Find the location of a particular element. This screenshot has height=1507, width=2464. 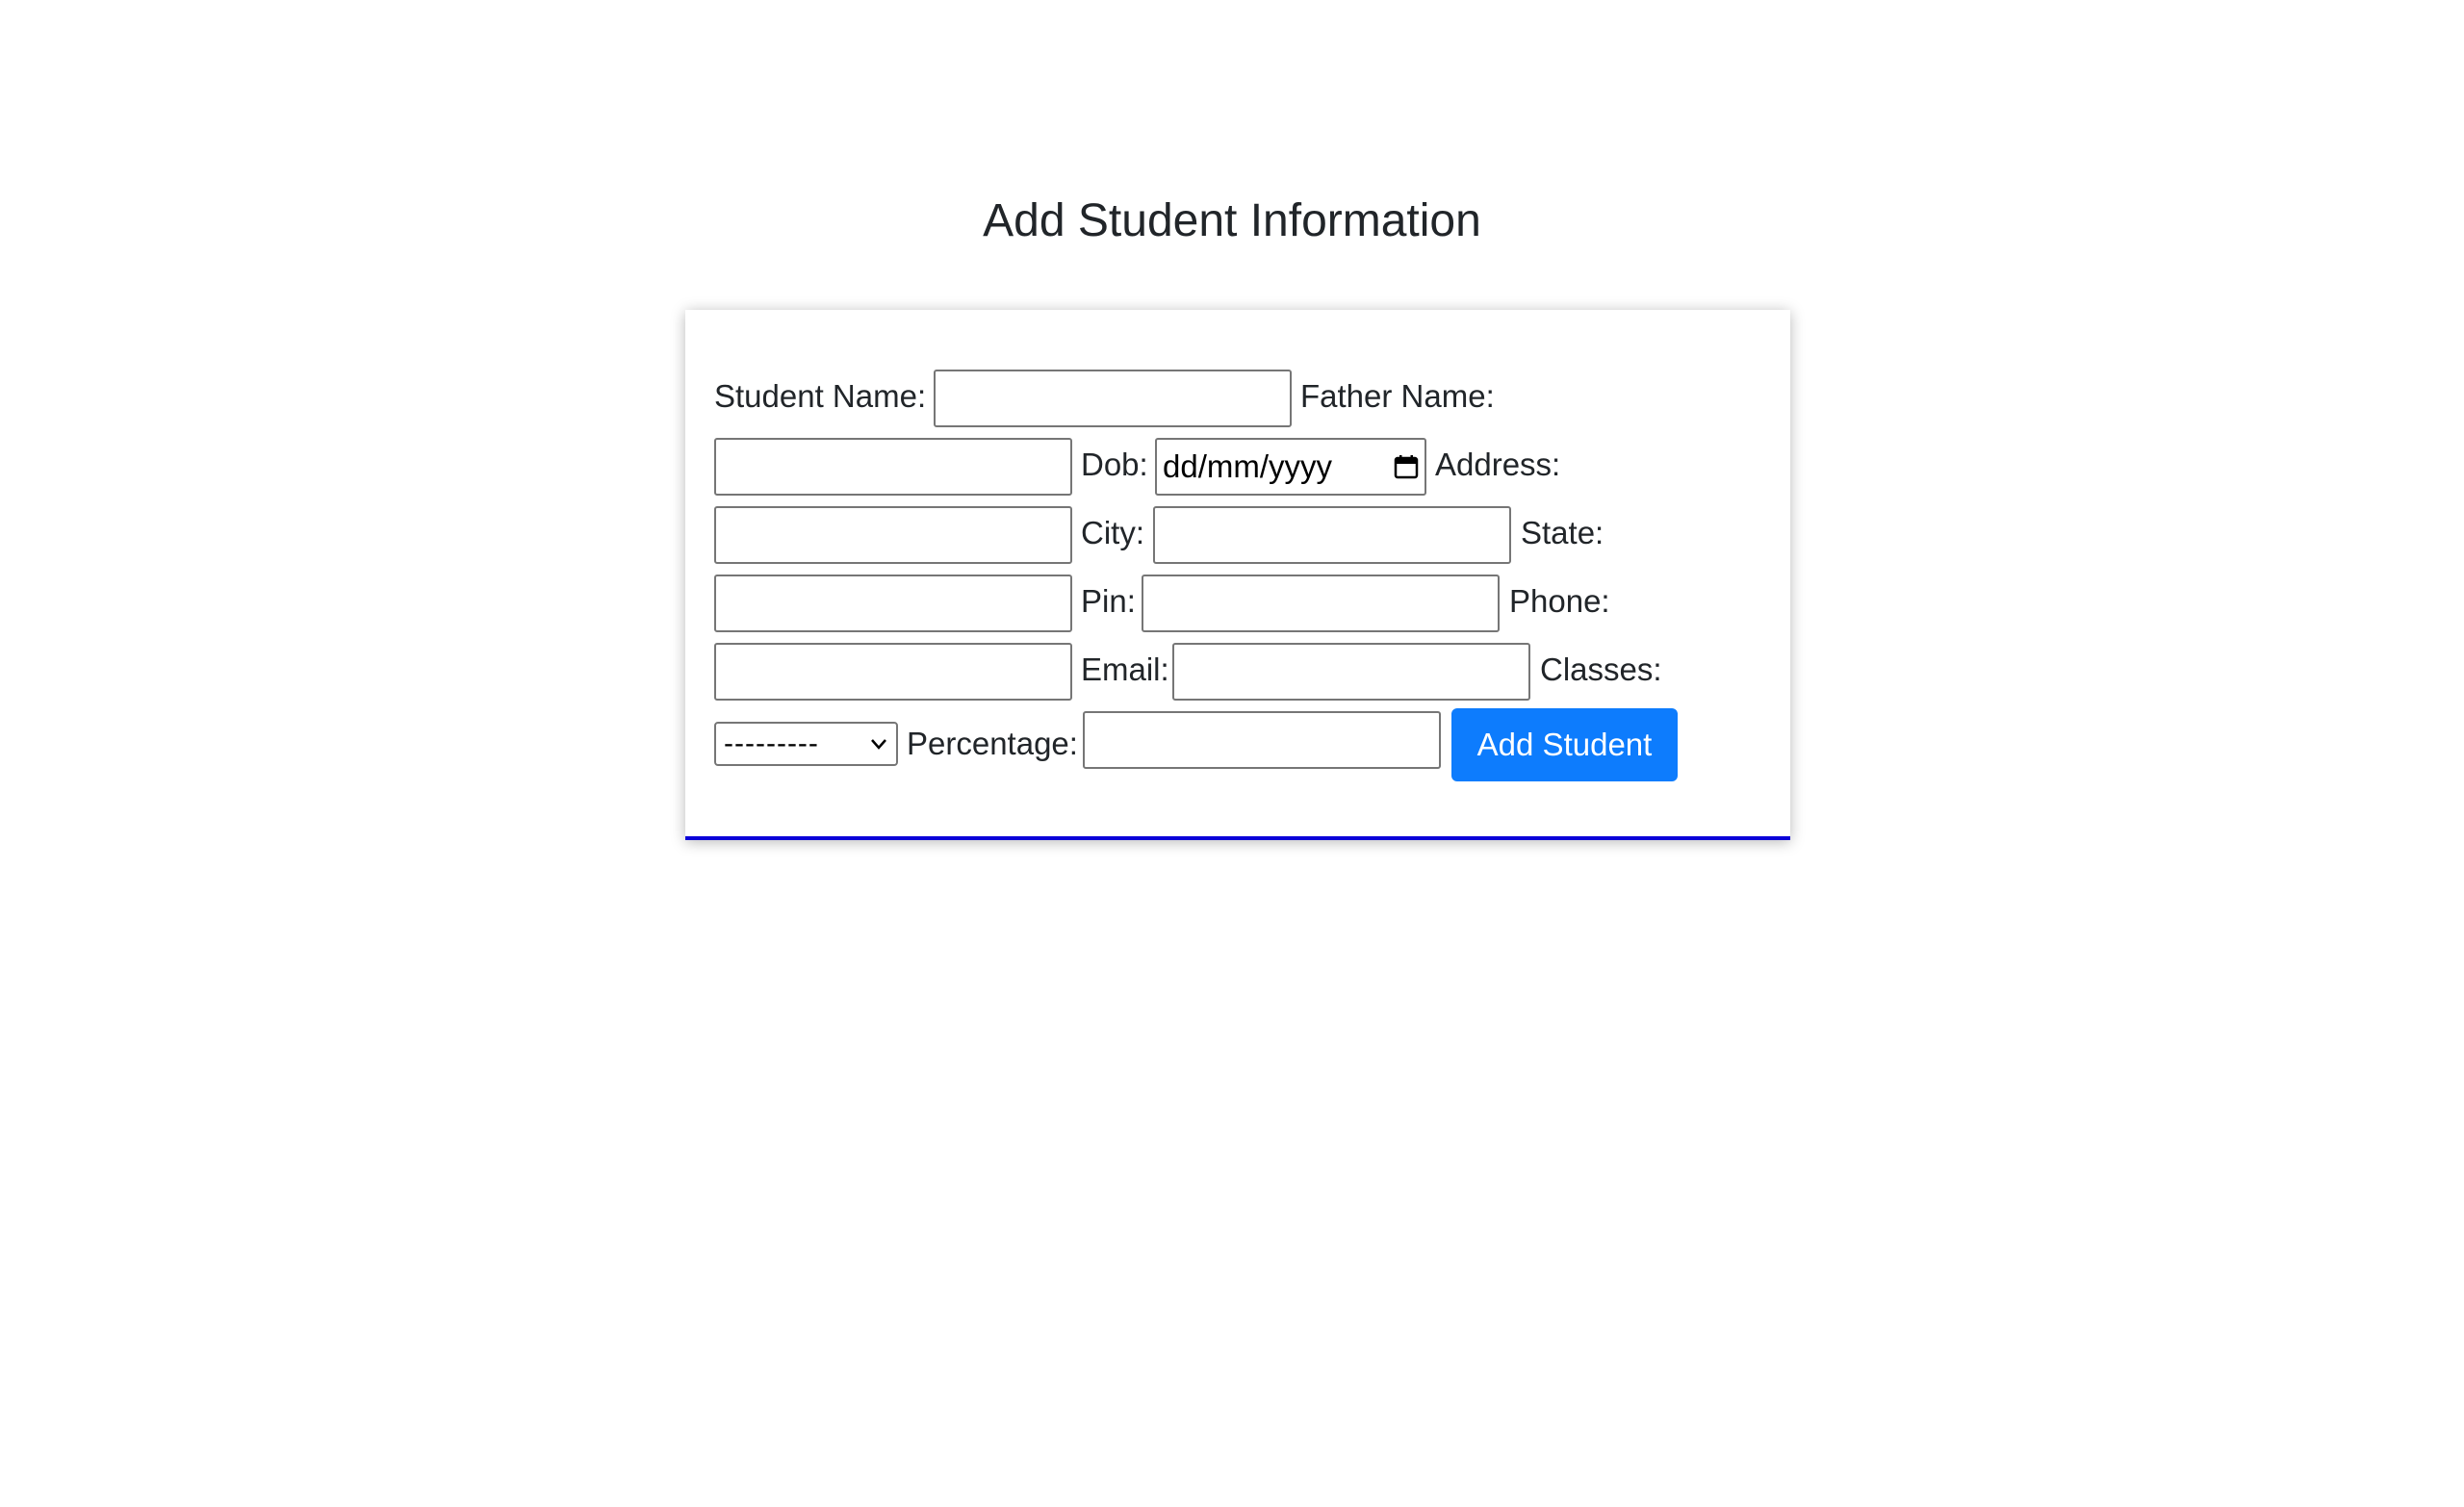

chevron-down-icon is located at coordinates (878, 744).